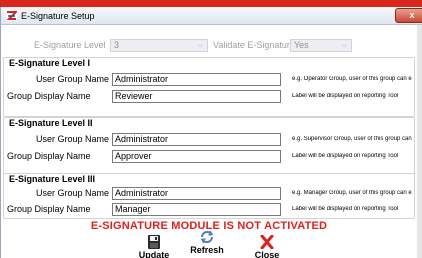 The image size is (422, 258). Describe the element at coordinates (196, 96) in the screenshot. I see `group-display-name-input: Reviewer` at that location.